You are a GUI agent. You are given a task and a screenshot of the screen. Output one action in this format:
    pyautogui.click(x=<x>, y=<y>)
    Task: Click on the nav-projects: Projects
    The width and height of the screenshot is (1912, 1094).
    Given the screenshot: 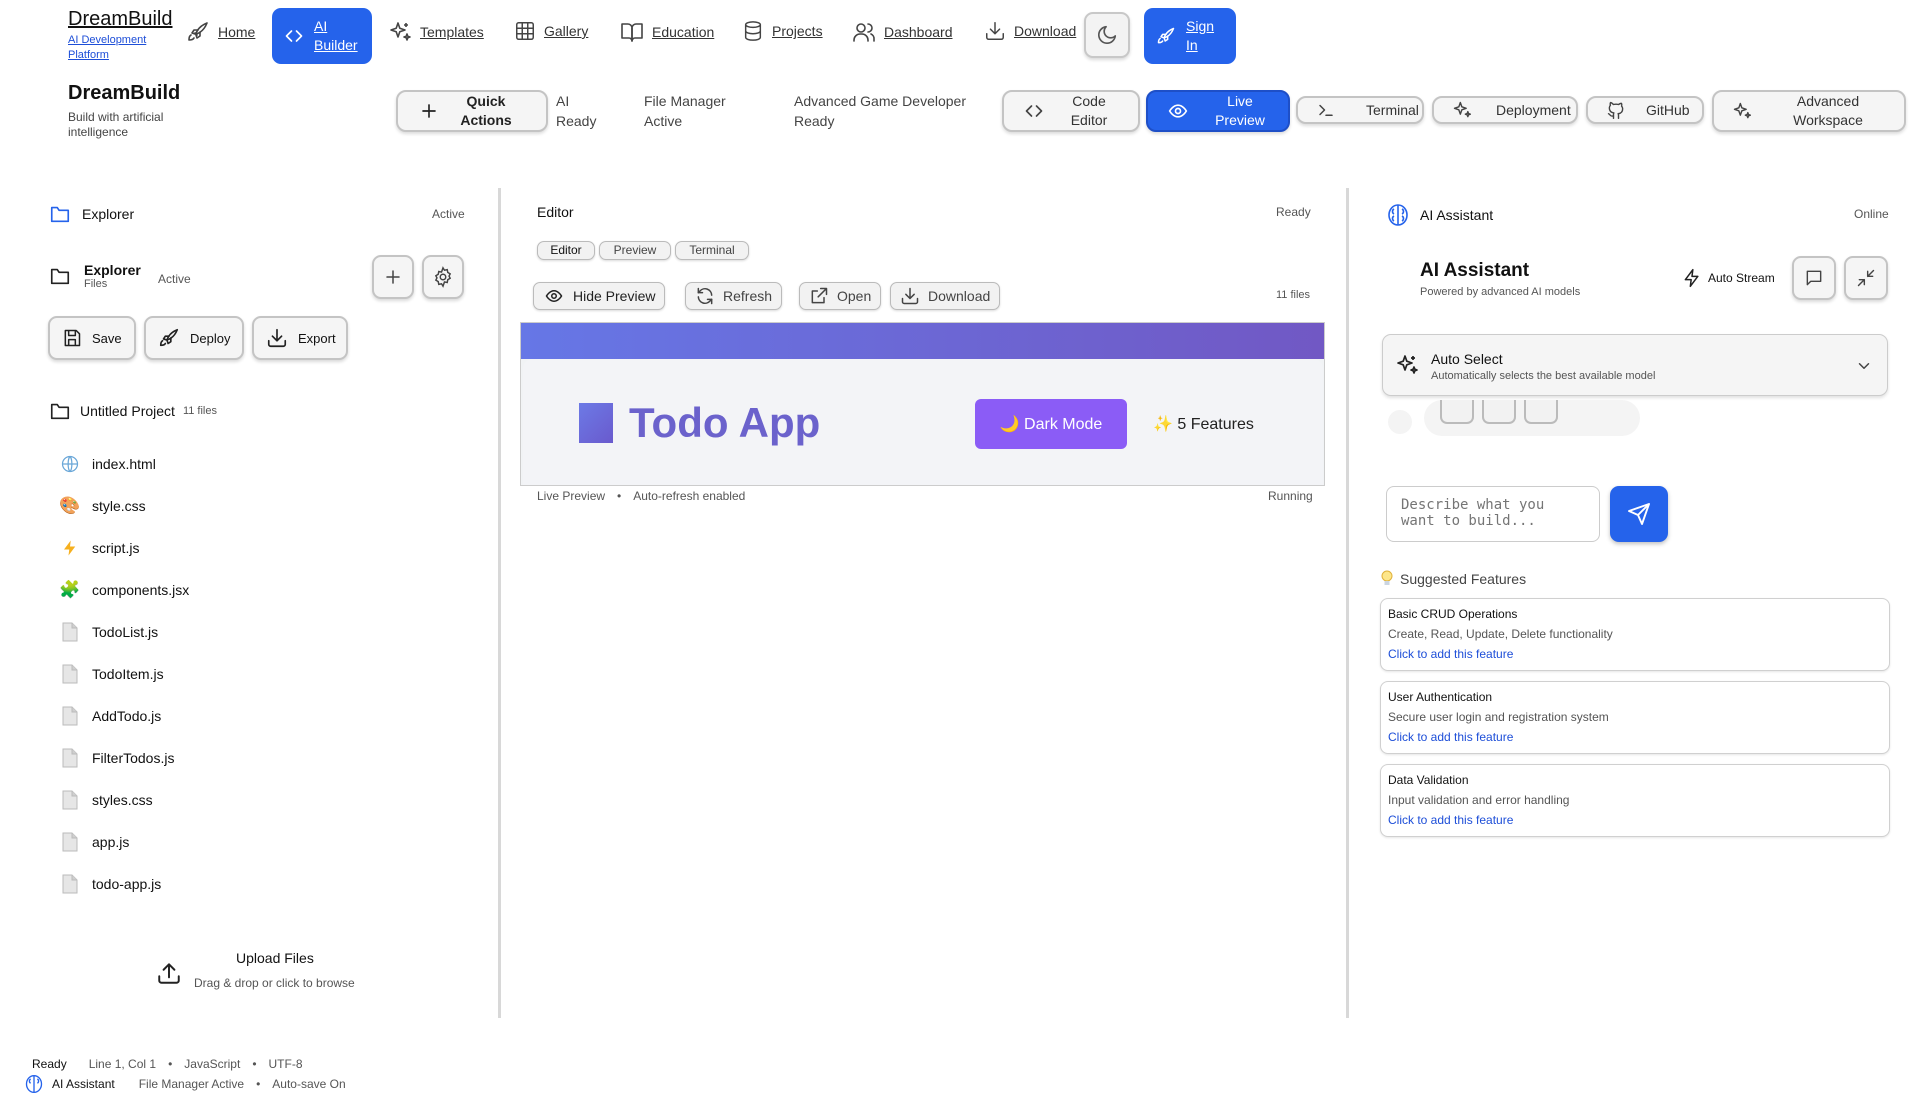 What is the action you would take?
    pyautogui.click(x=782, y=31)
    